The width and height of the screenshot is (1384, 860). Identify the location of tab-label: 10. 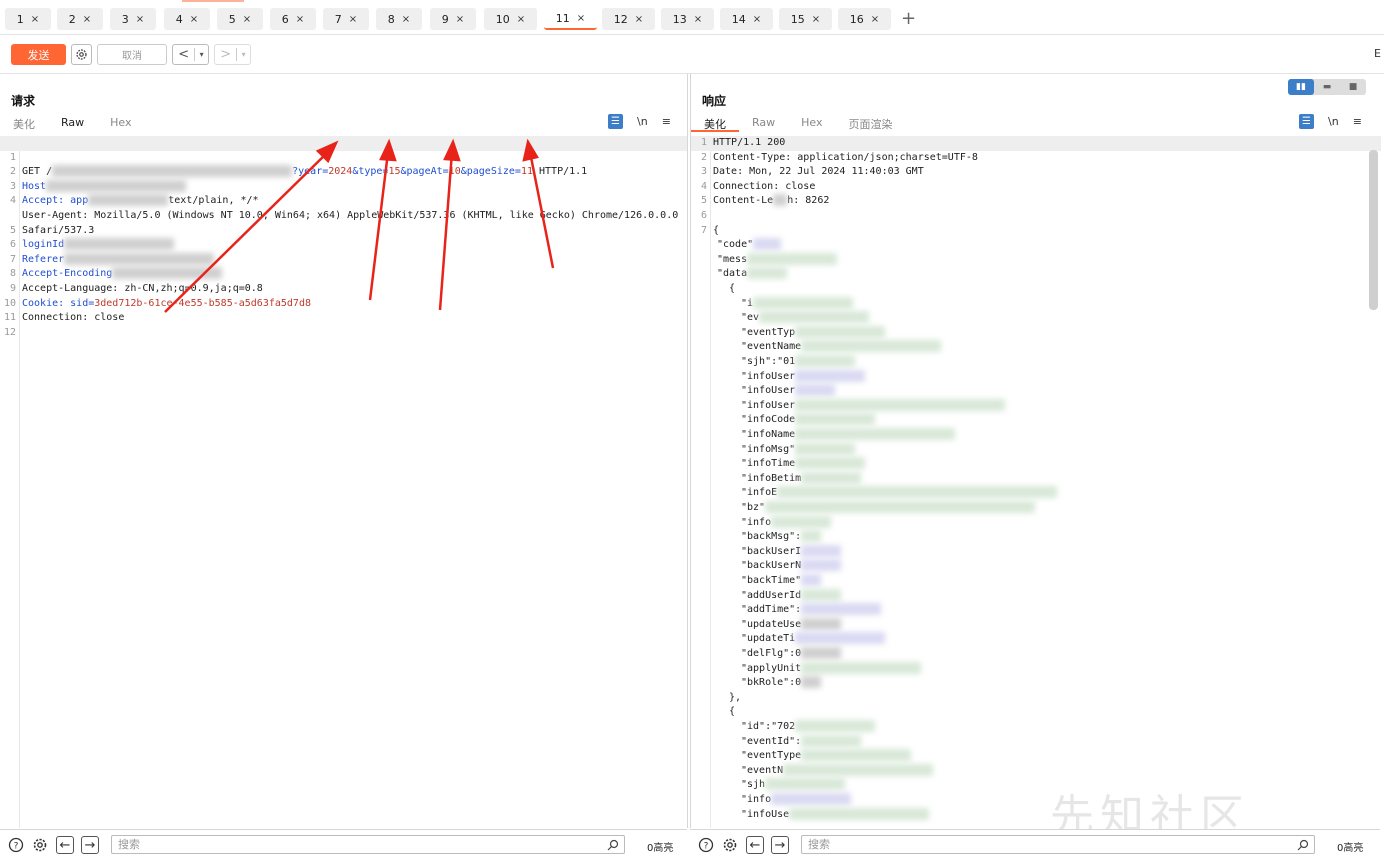
(502, 19).